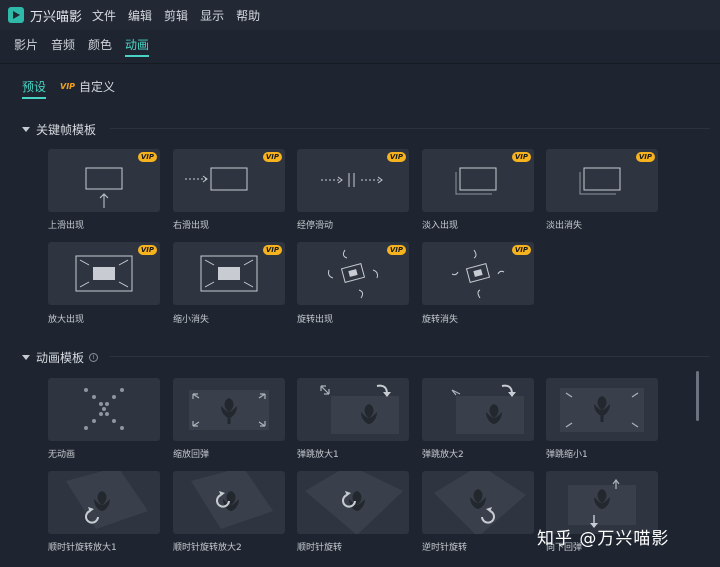  What do you see at coordinates (359, 409) in the screenshot?
I see `bounce-zoom-in-1-icon` at bounding box center [359, 409].